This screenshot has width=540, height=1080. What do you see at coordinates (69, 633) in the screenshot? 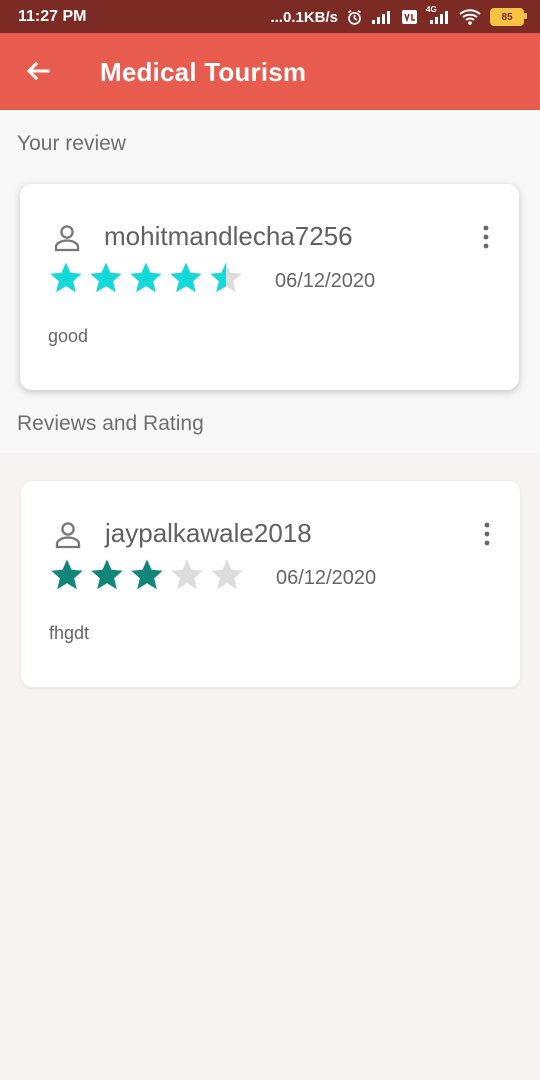
I see `review-comment: fhgdt` at bounding box center [69, 633].